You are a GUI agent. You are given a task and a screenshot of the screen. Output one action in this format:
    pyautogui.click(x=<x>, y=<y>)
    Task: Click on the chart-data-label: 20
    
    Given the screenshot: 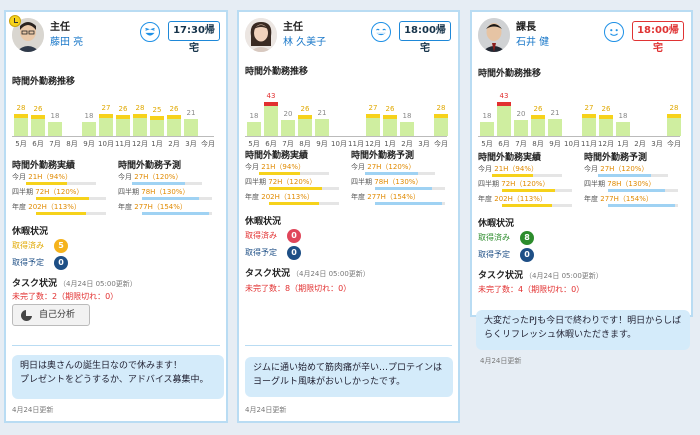 What is the action you would take?
    pyautogui.click(x=288, y=114)
    